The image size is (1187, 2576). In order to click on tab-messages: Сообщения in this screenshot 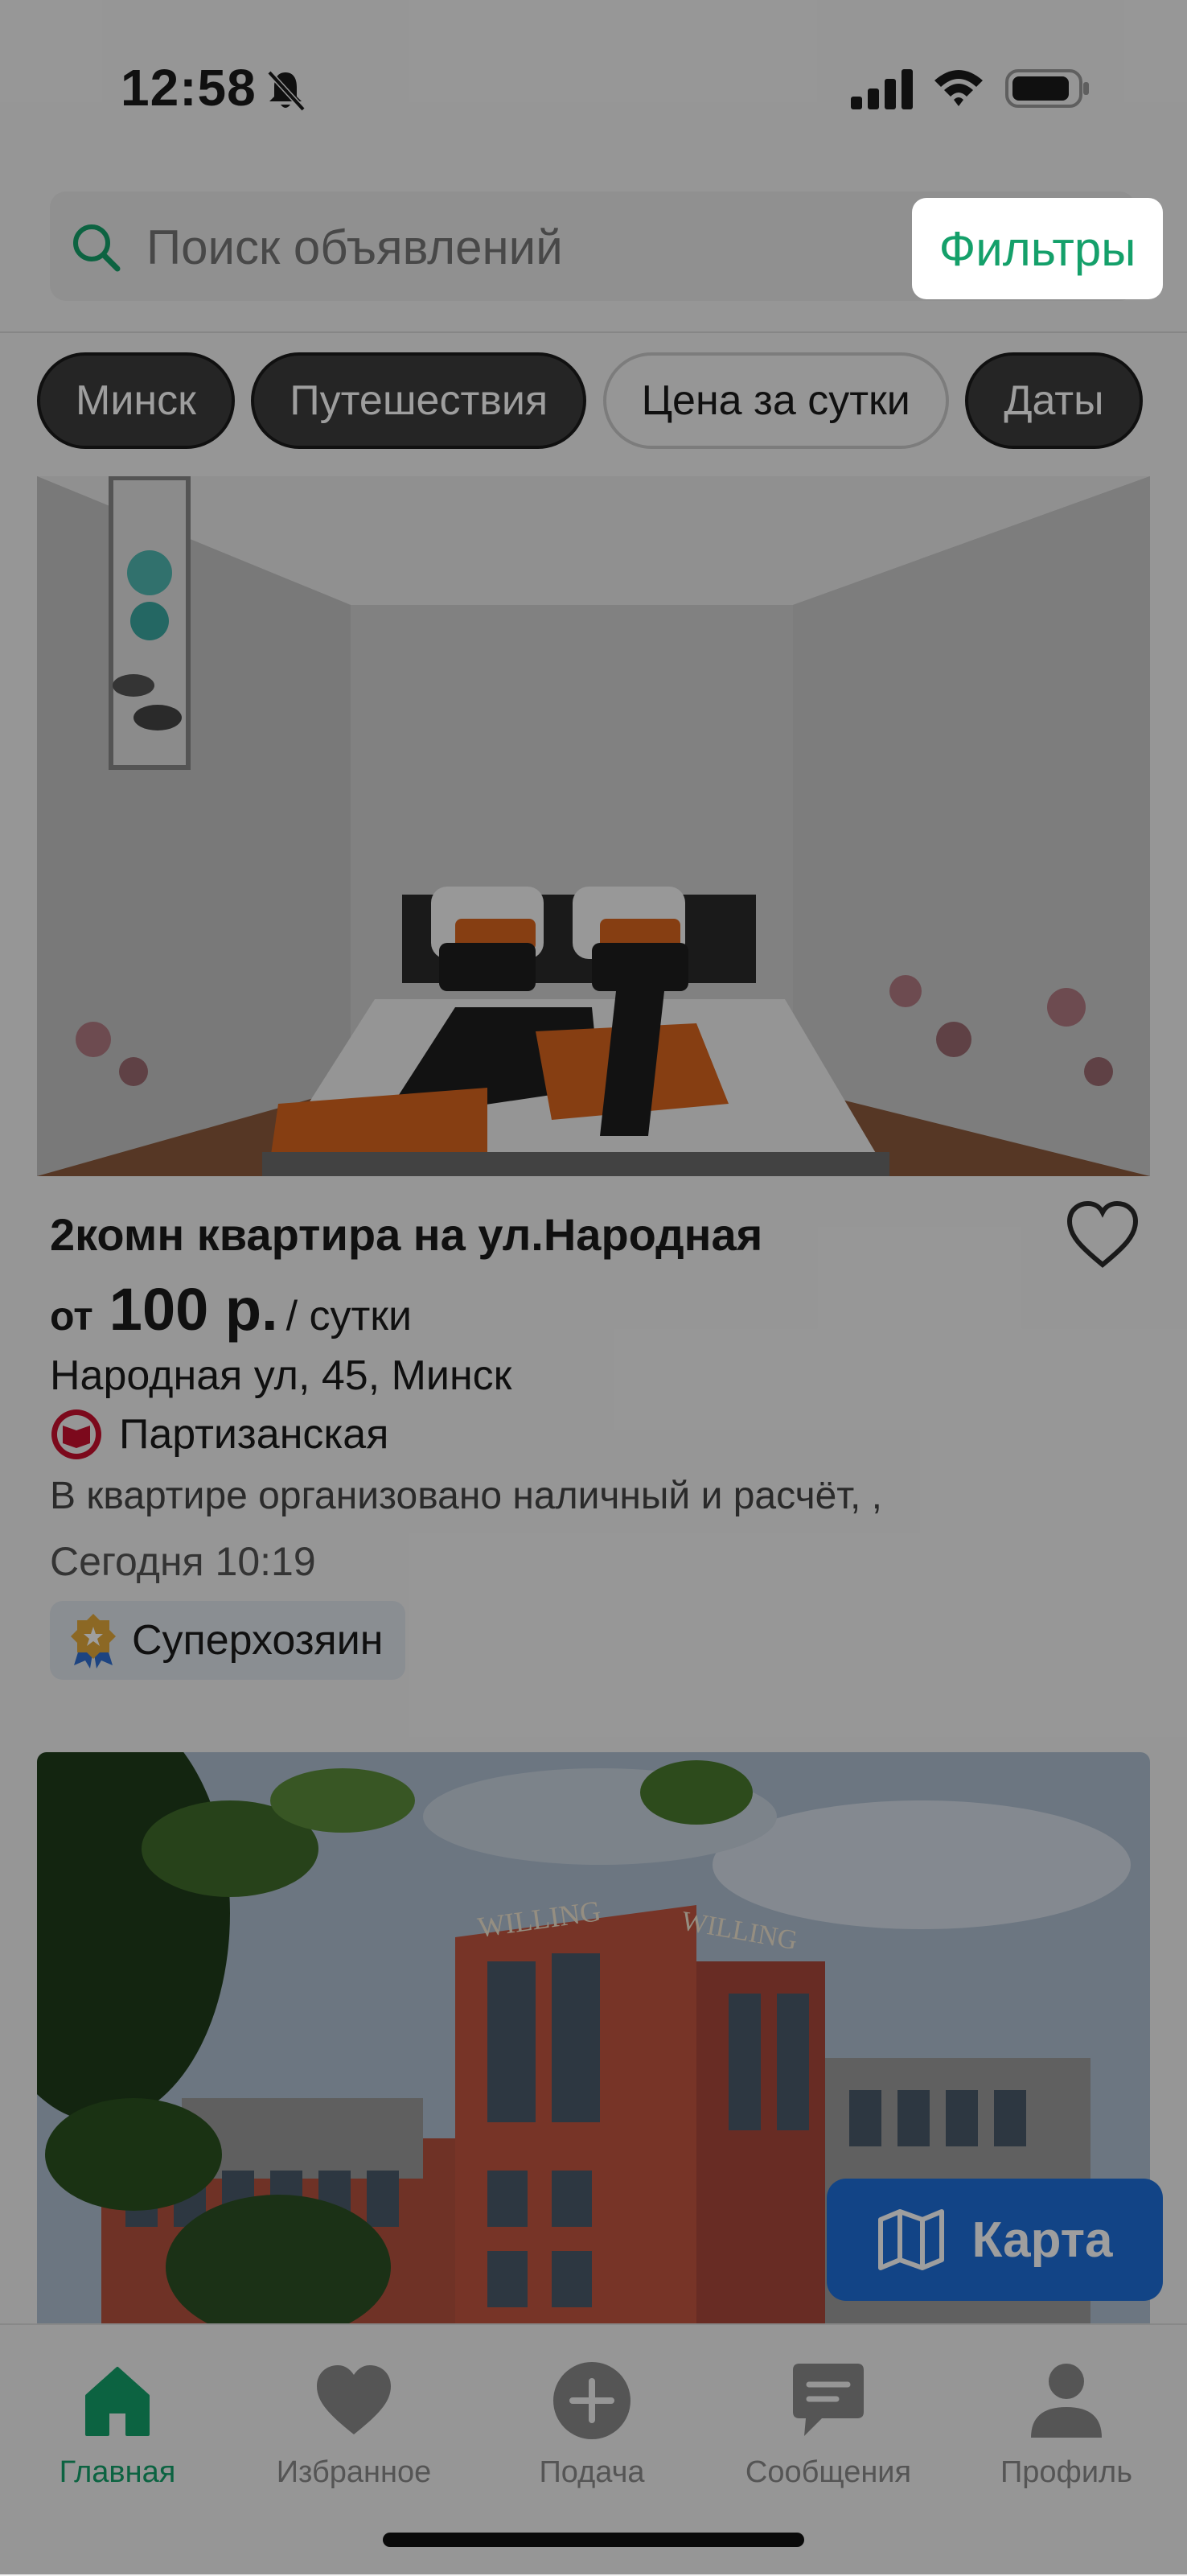, I will do `click(828, 2425)`.